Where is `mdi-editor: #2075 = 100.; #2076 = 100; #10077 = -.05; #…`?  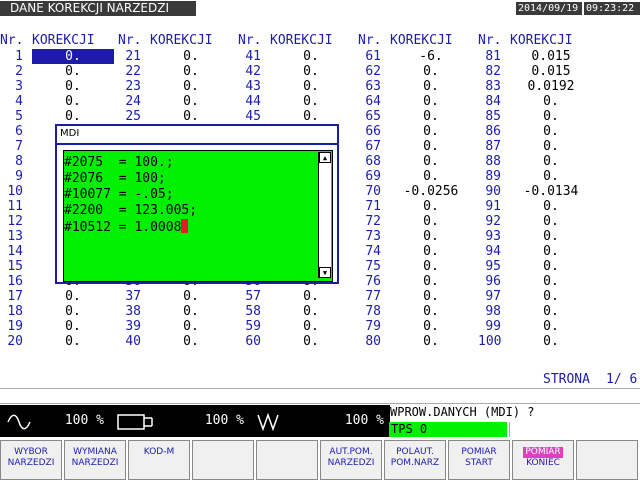
mdi-editor: #2075 = 100.; #2076 = 100; #10077 = -.05; #… is located at coordinates (198, 216).